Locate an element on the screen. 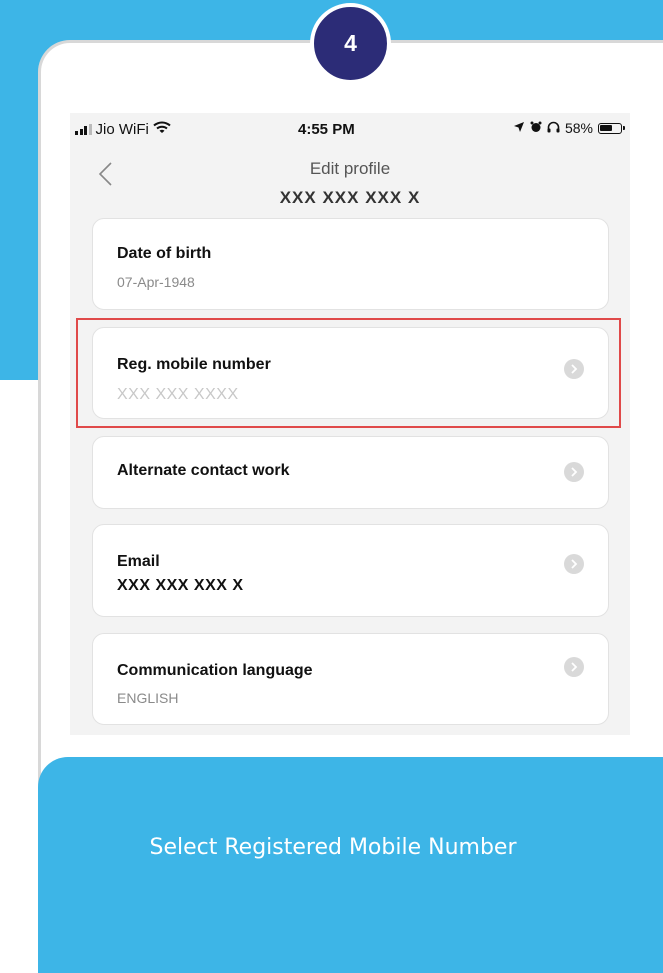  status-time: 4:55 PM is located at coordinates (326, 129).